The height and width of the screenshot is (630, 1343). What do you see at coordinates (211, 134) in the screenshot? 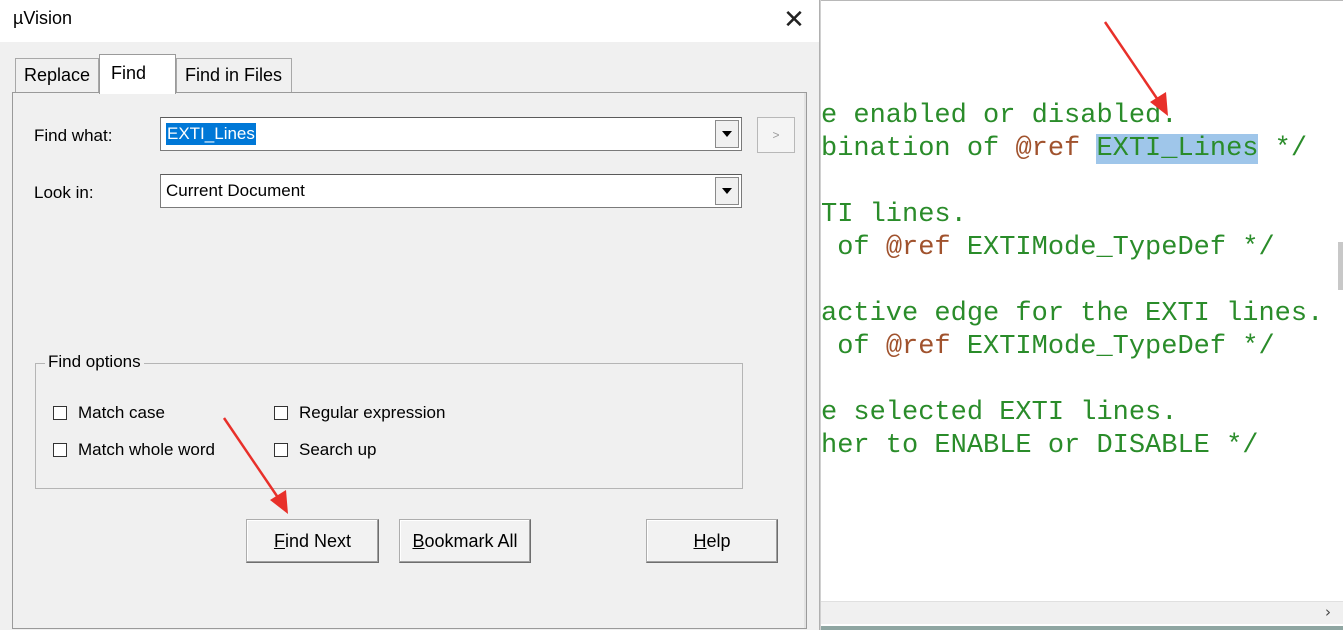
I see `find-what-input: EXTI_Lines` at bounding box center [211, 134].